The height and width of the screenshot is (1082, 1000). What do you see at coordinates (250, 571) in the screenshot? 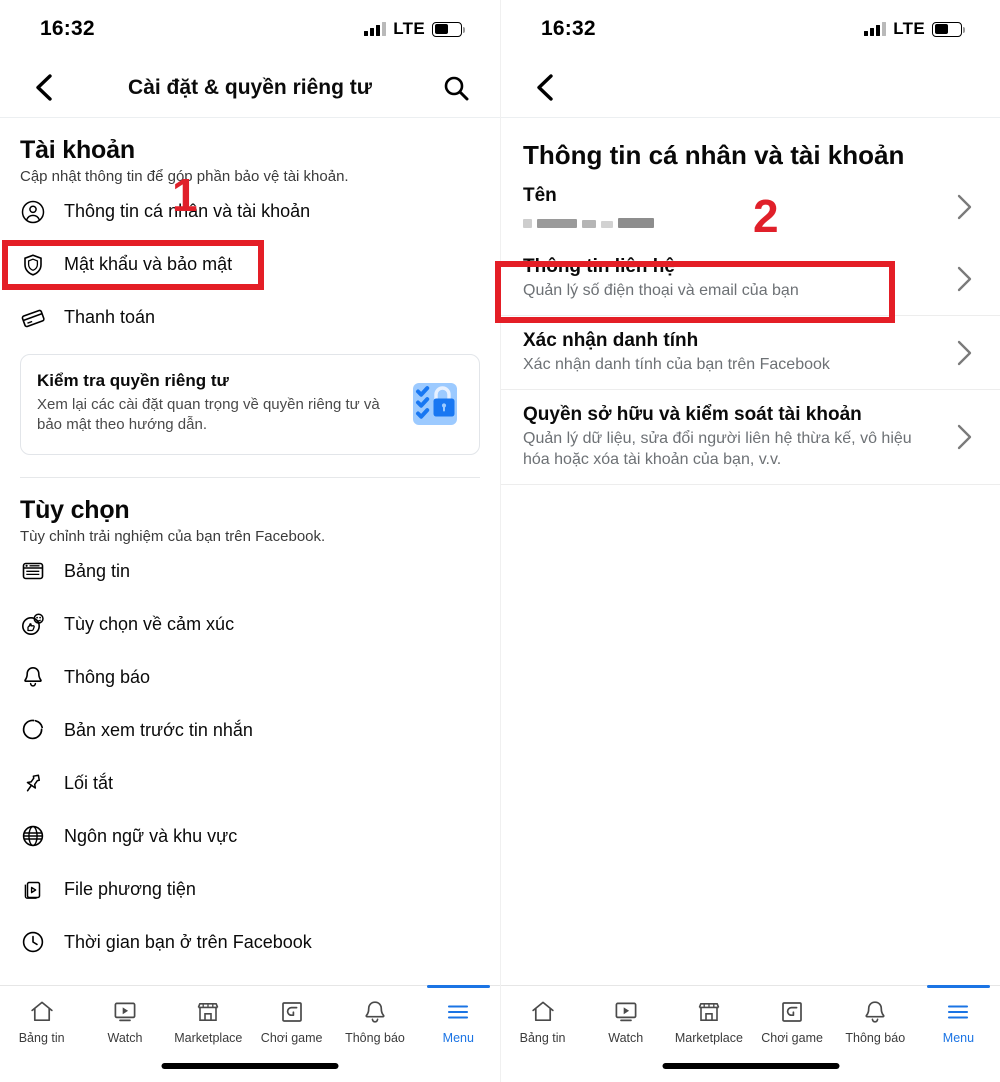
I see `menu-item-news-feed: Bảng tin` at bounding box center [250, 571].